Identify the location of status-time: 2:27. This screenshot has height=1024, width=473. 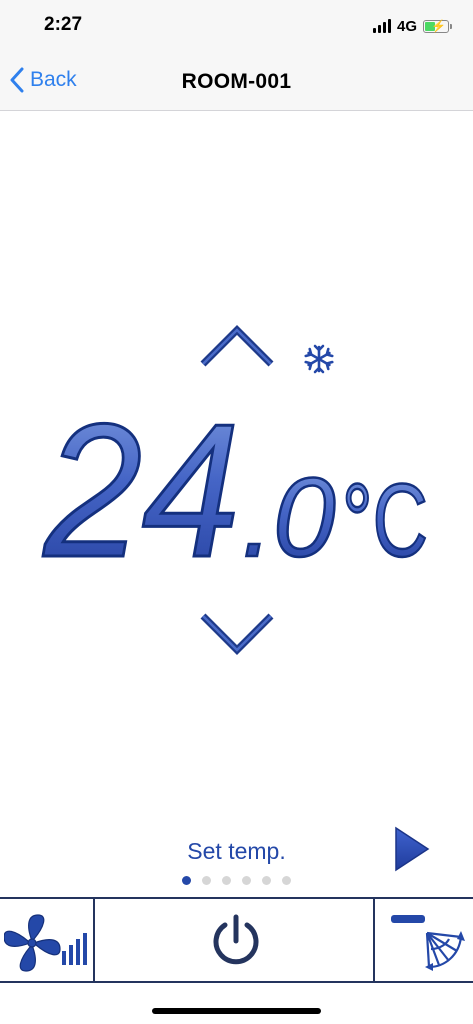
(63, 24).